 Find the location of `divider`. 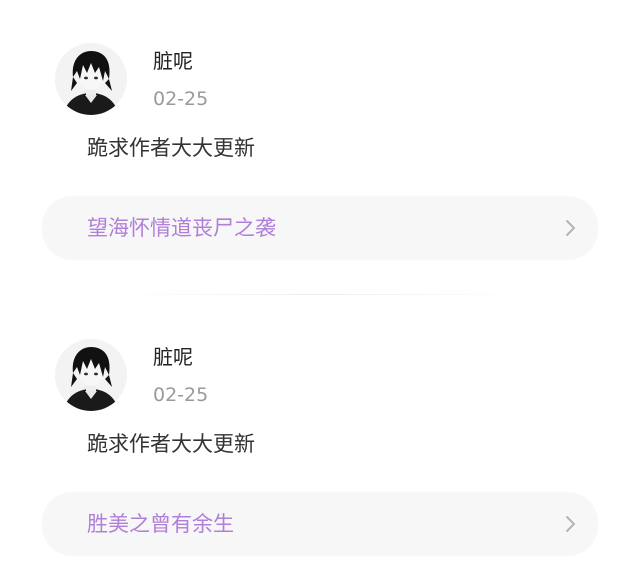

divider is located at coordinates (320, 294).